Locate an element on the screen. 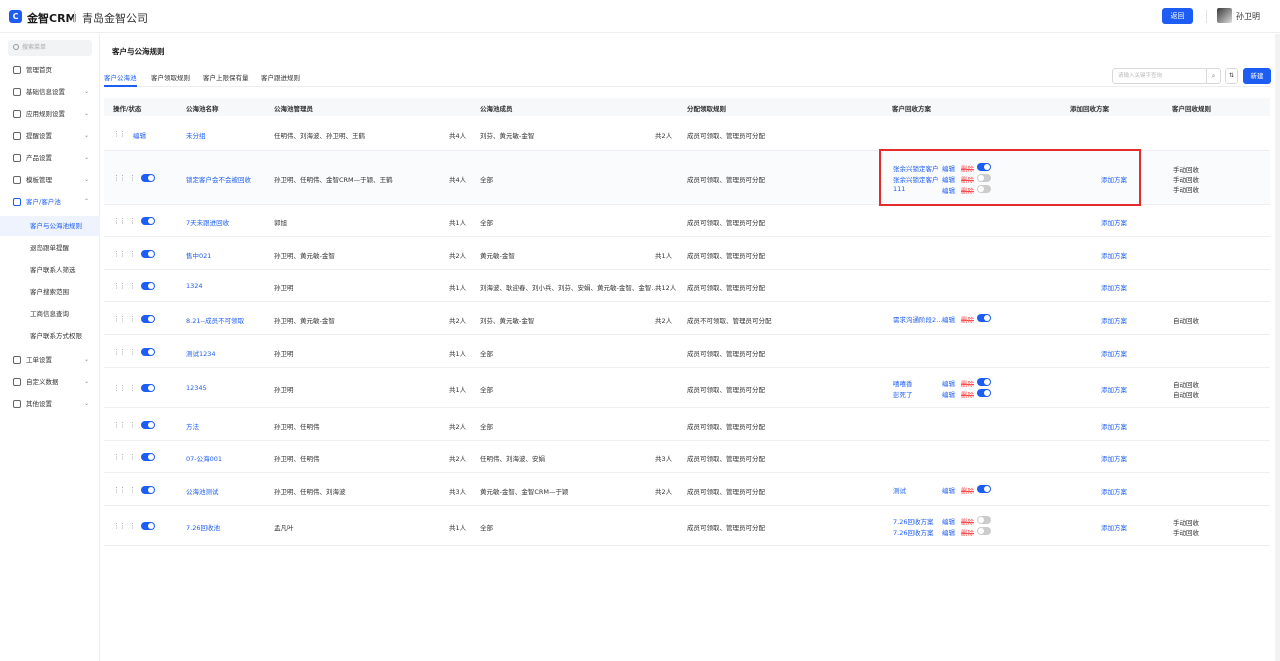 The width and height of the screenshot is (1280, 661). sidebar-item-custom-data: 自定义数据 ⌄ is located at coordinates (50, 382).